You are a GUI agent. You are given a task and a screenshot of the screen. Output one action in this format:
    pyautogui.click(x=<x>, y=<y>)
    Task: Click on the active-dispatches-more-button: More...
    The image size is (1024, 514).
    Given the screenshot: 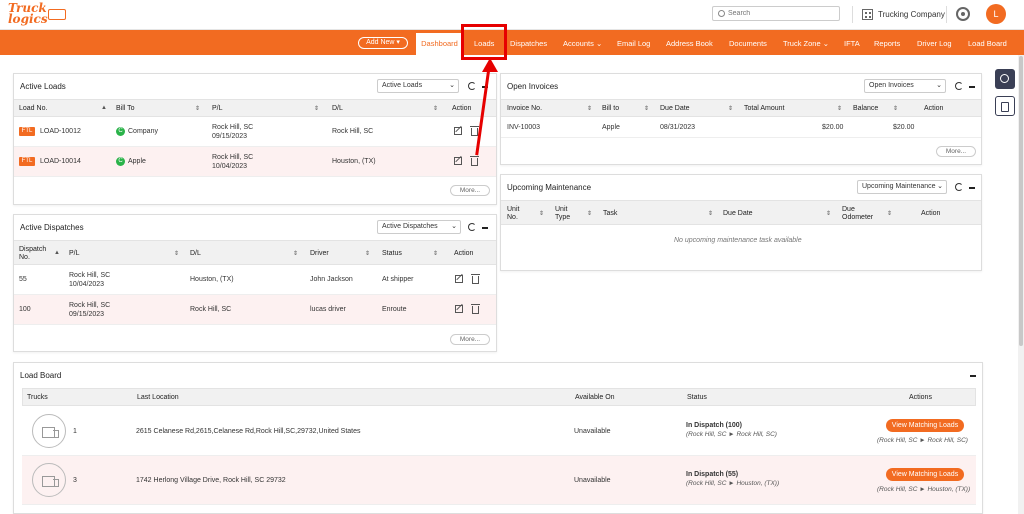 What is the action you would take?
    pyautogui.click(x=470, y=339)
    